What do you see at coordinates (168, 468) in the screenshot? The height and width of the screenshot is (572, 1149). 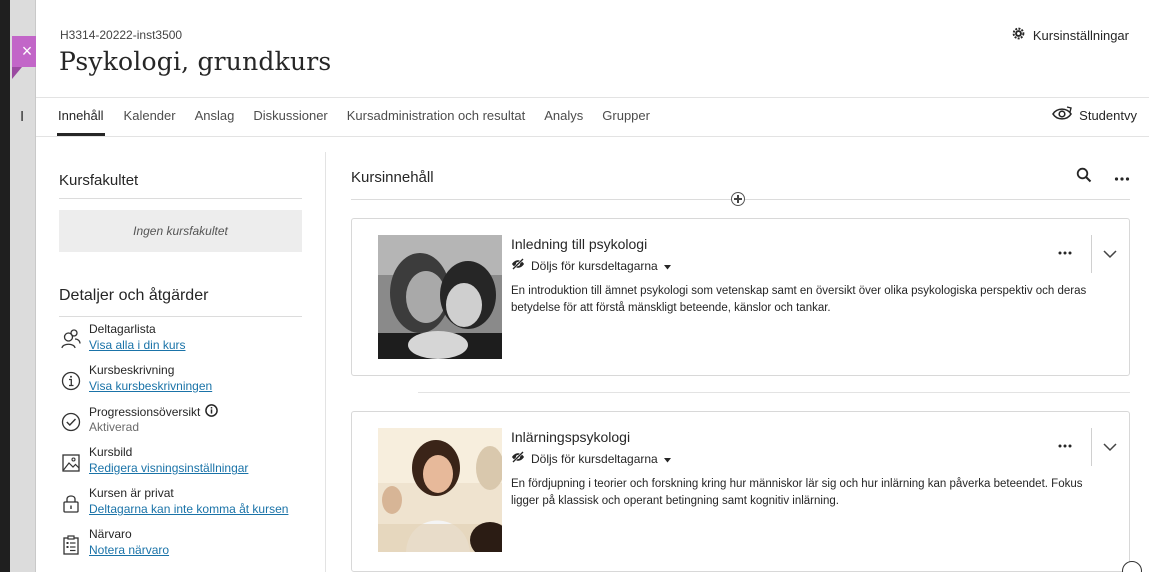 I see `edit-display-settings-link: Redigera visningsinställningar` at bounding box center [168, 468].